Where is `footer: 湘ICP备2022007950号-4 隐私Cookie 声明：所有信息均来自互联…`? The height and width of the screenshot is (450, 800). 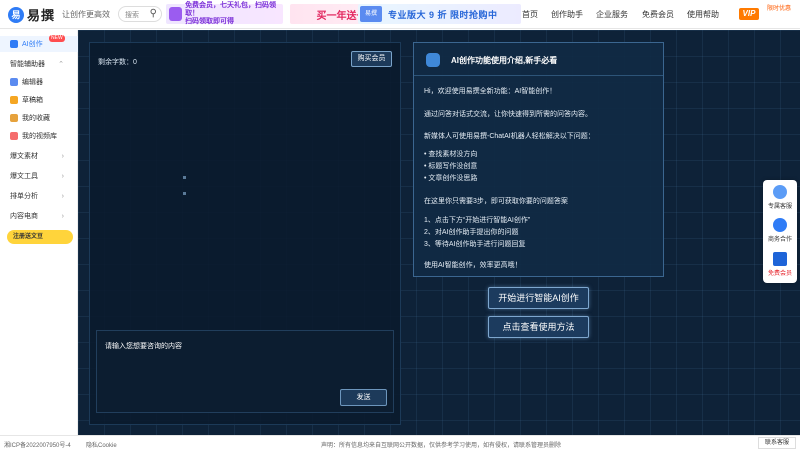
footer: 湘ICP备2022007950号-4 隐私Cookie 声明：所有信息均来自互联… is located at coordinates (400, 442).